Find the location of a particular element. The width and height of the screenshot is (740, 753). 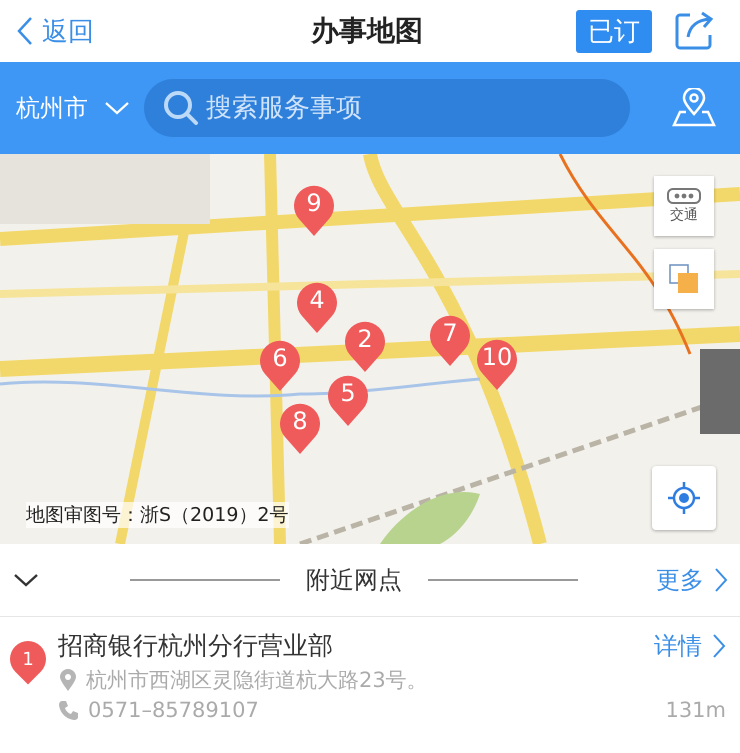

more-link: 更多 is located at coordinates (692, 580).